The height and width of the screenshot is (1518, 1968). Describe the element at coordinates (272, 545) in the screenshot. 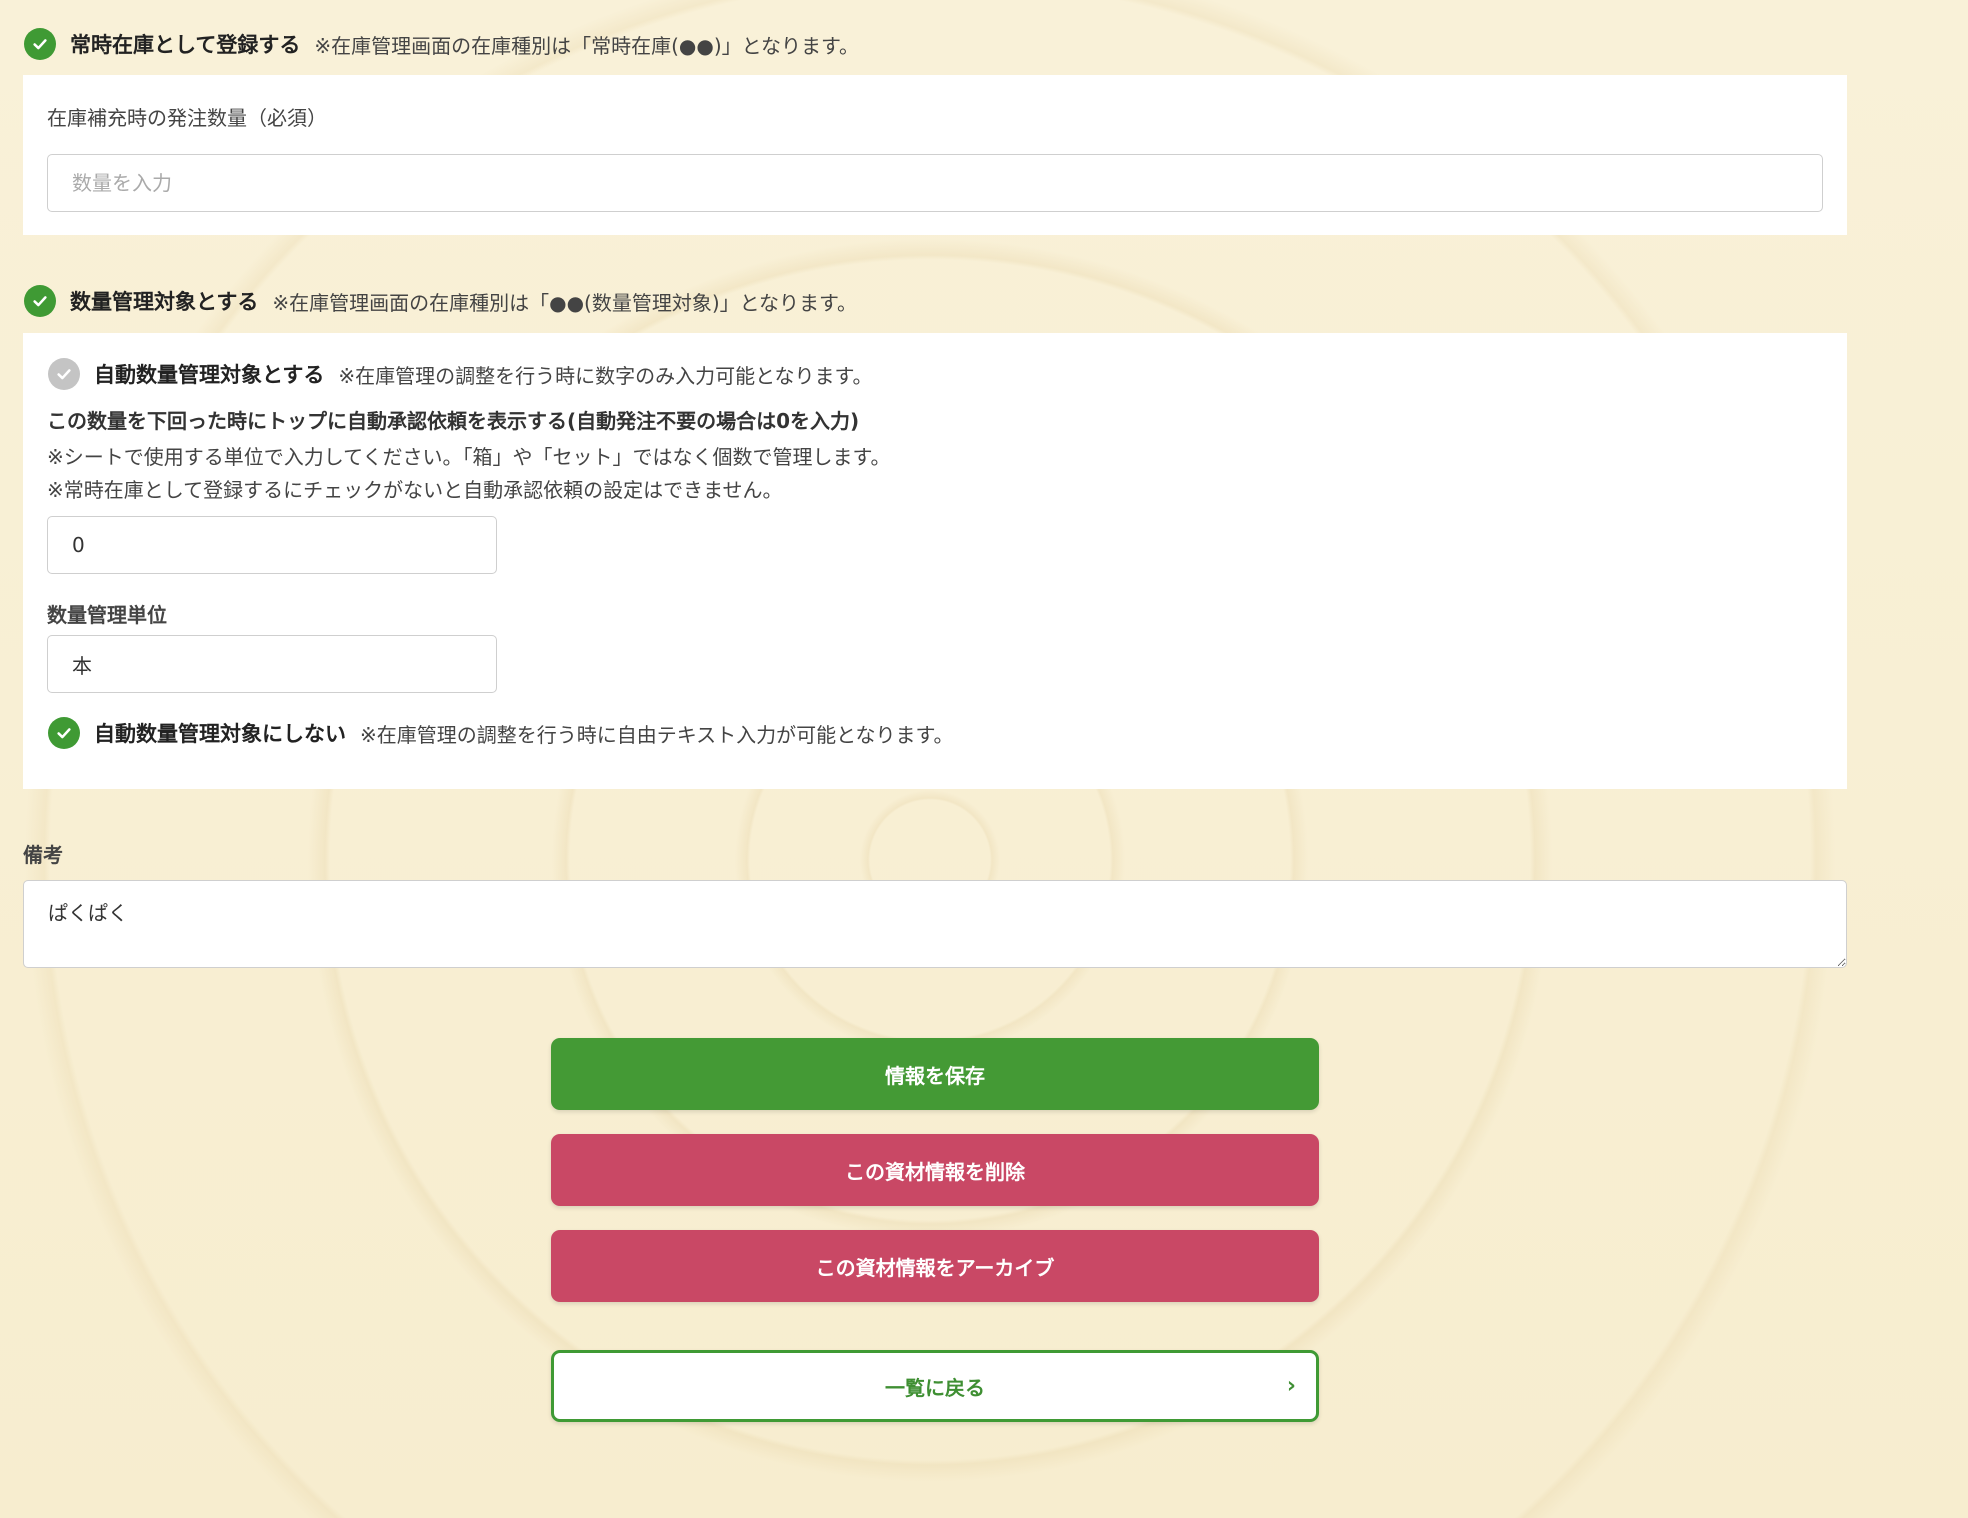

I see `threshold-input` at that location.